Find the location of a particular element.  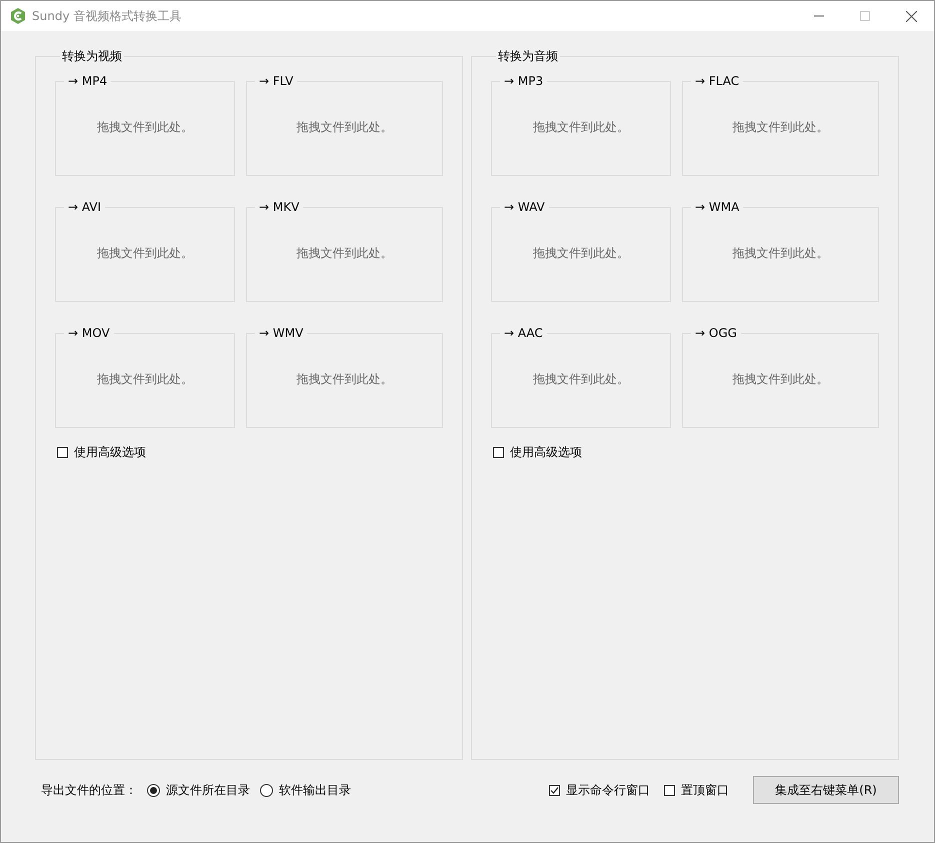

drop-zone-title: → FLV is located at coordinates (276, 81).